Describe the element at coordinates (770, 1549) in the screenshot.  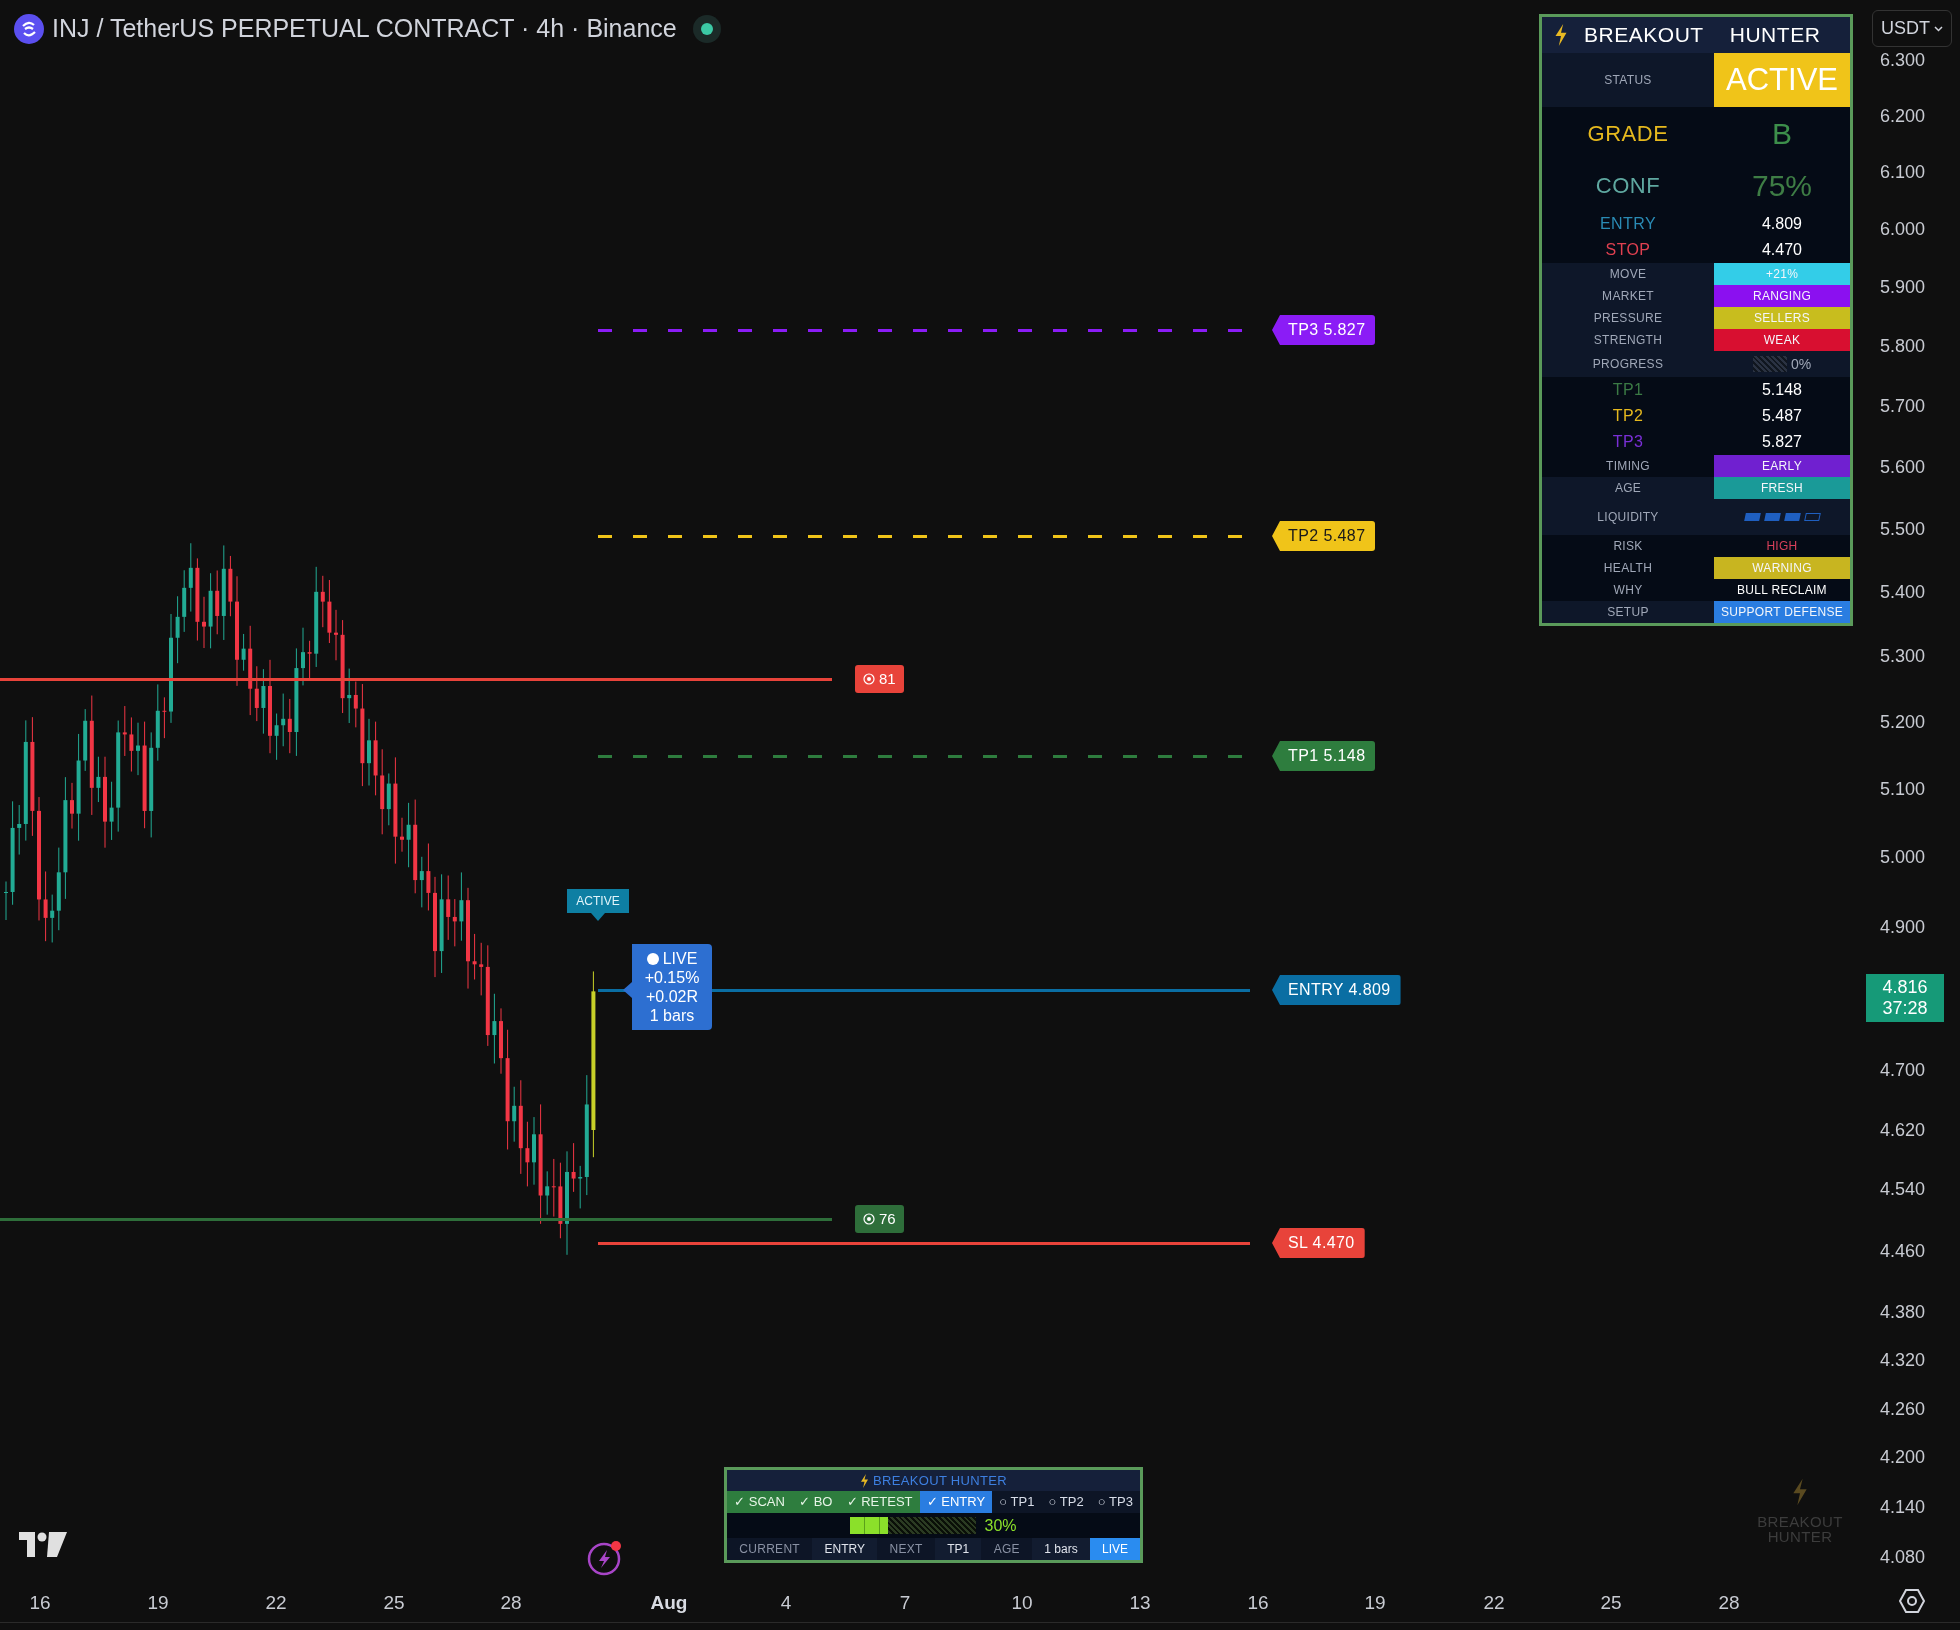
I see `field-label: CURRENT` at that location.